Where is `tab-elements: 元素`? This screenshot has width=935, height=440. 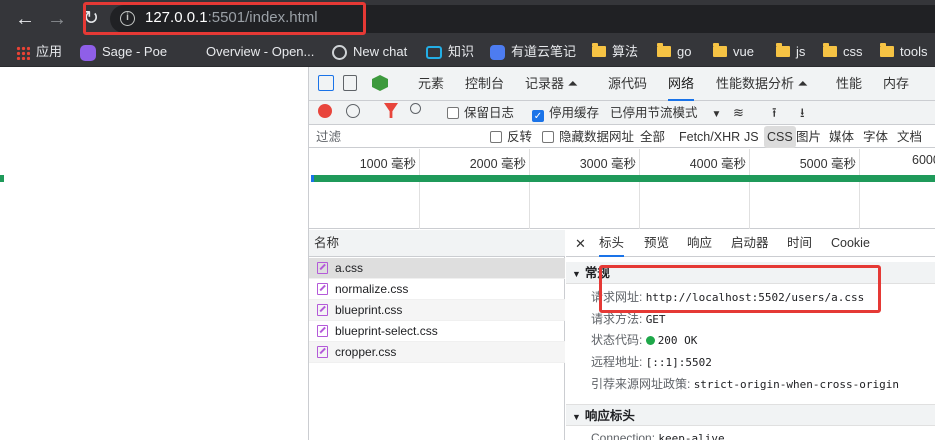
tab-elements: 元素 is located at coordinates (431, 84).